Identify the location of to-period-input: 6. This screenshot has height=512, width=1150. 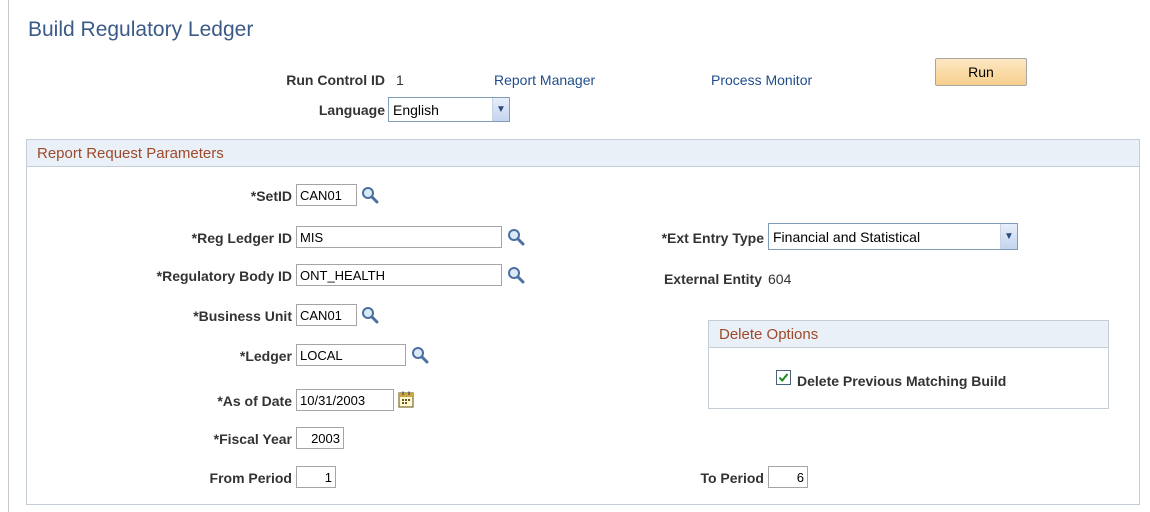
(788, 477).